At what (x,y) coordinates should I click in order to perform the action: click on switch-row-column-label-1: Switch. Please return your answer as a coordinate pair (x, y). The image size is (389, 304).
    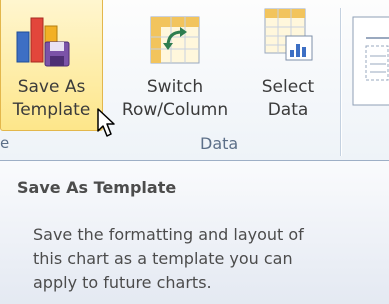
    Looking at the image, I should click on (175, 87).